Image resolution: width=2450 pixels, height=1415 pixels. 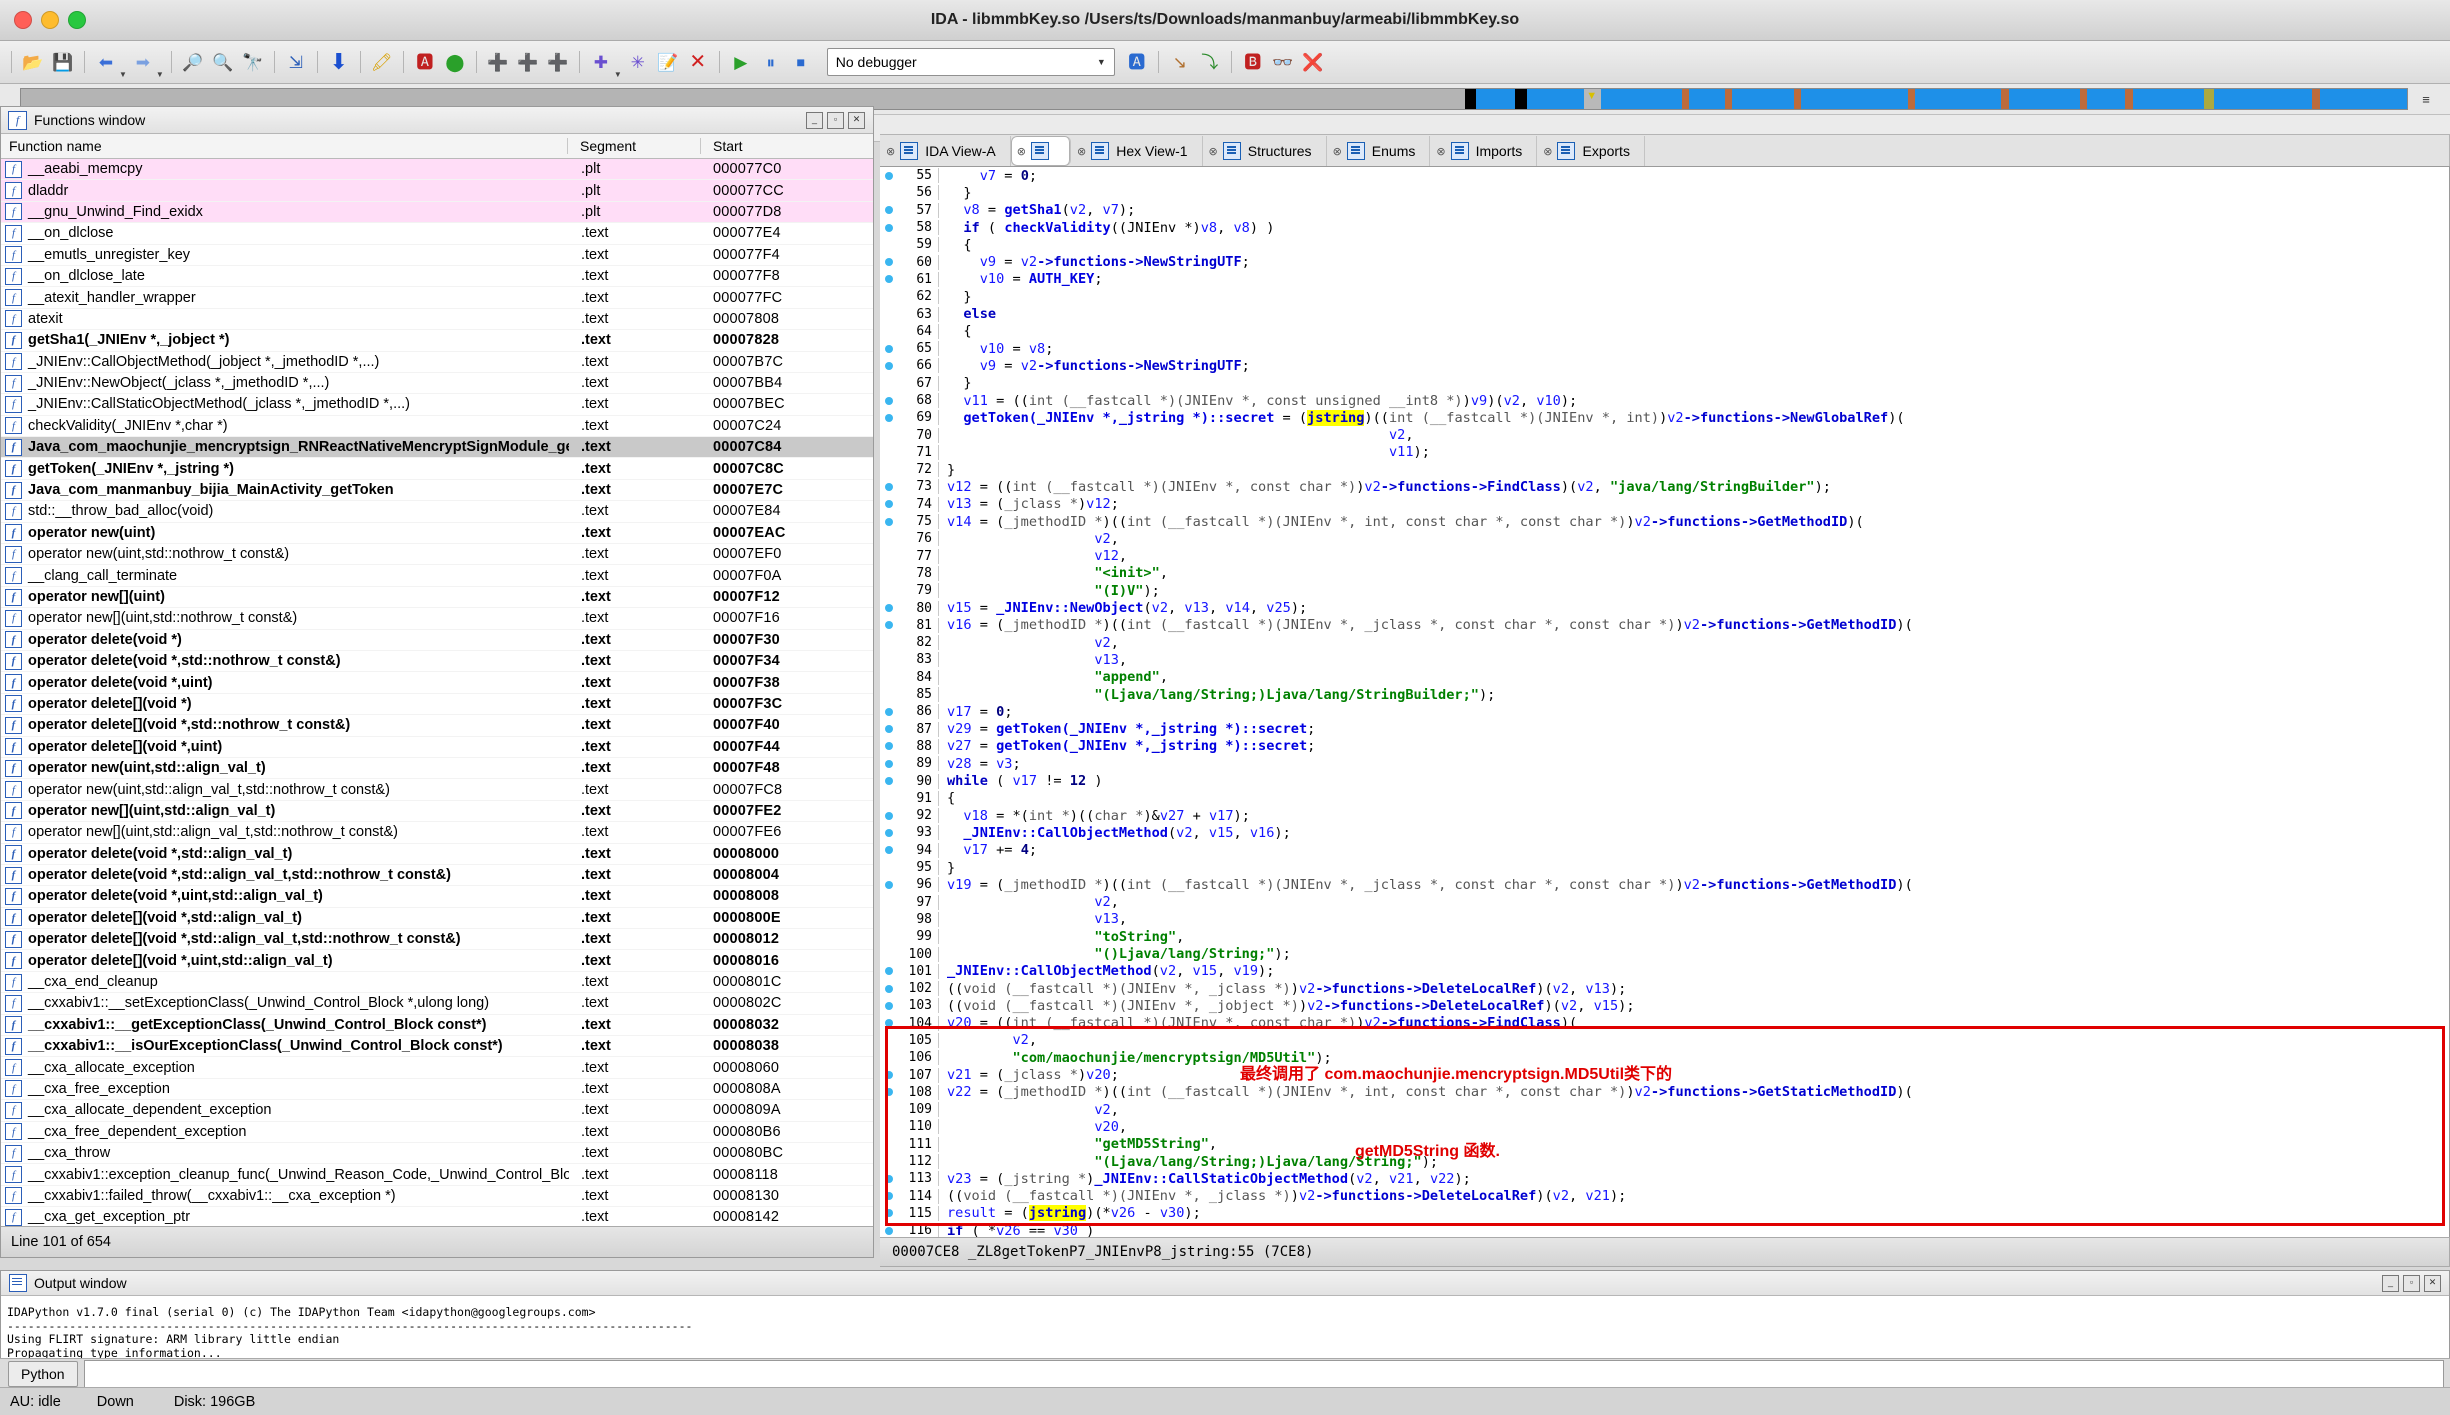 I want to click on code-text: v7 = 0;, so click(x=1694, y=176).